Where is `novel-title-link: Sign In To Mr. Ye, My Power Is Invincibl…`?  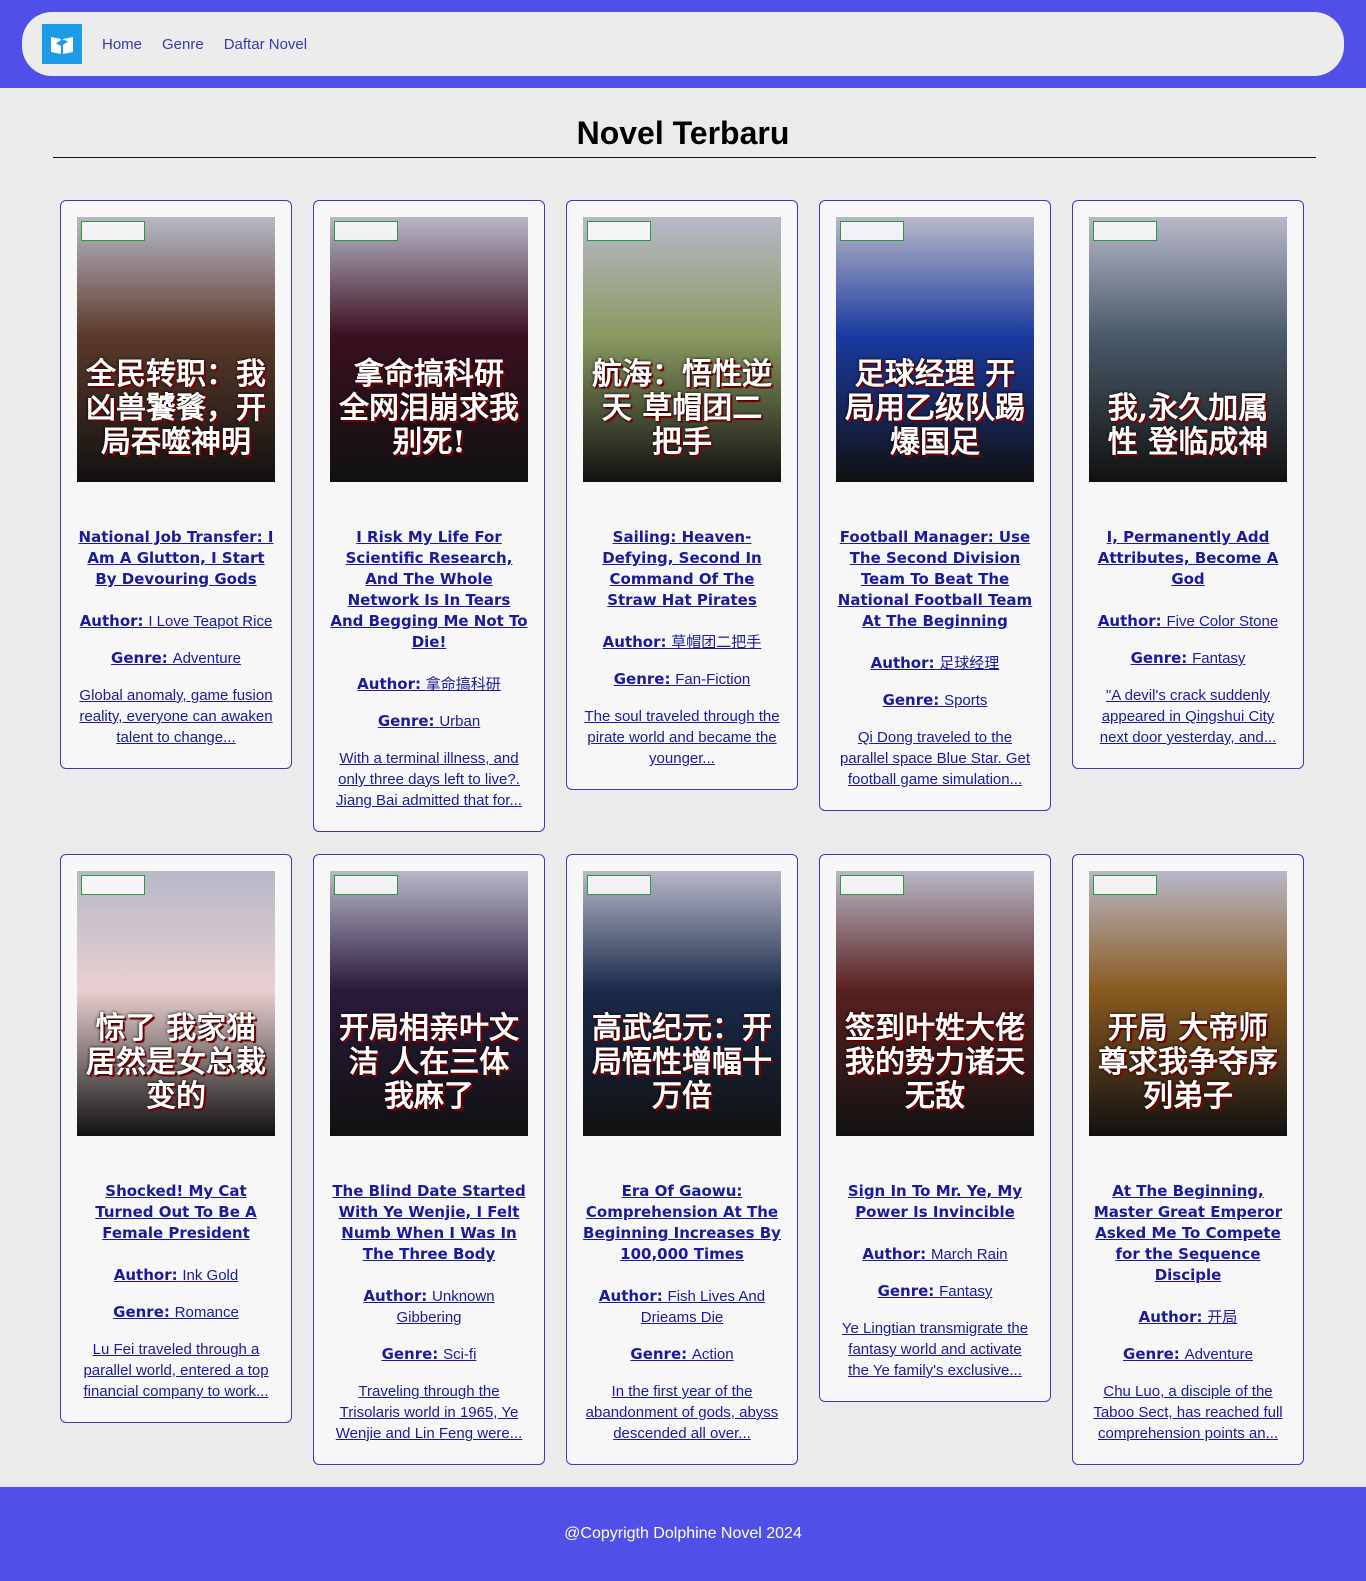
novel-title-link: Sign In To Mr. Ye, My Power Is Invincibl… is located at coordinates (935, 1202).